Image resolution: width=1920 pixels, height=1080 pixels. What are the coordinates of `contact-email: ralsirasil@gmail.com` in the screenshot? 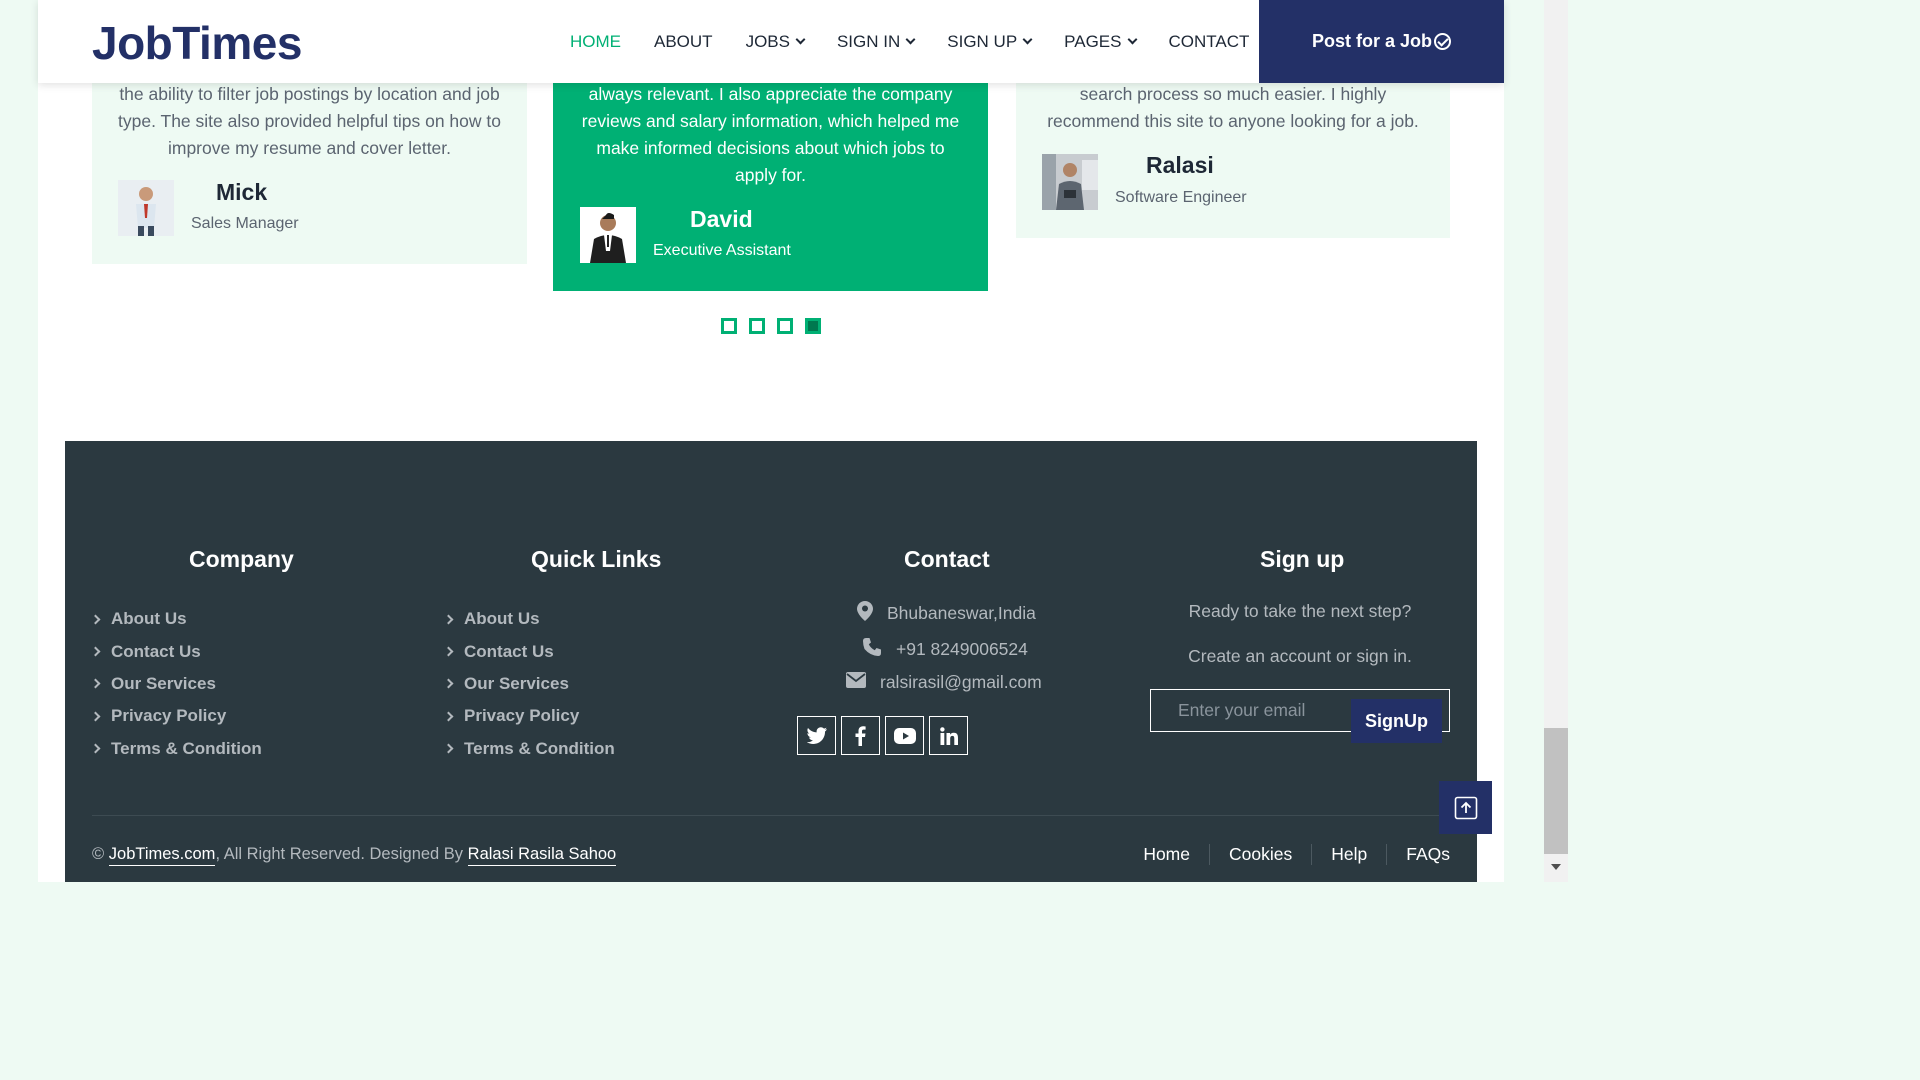 It's located at (944, 682).